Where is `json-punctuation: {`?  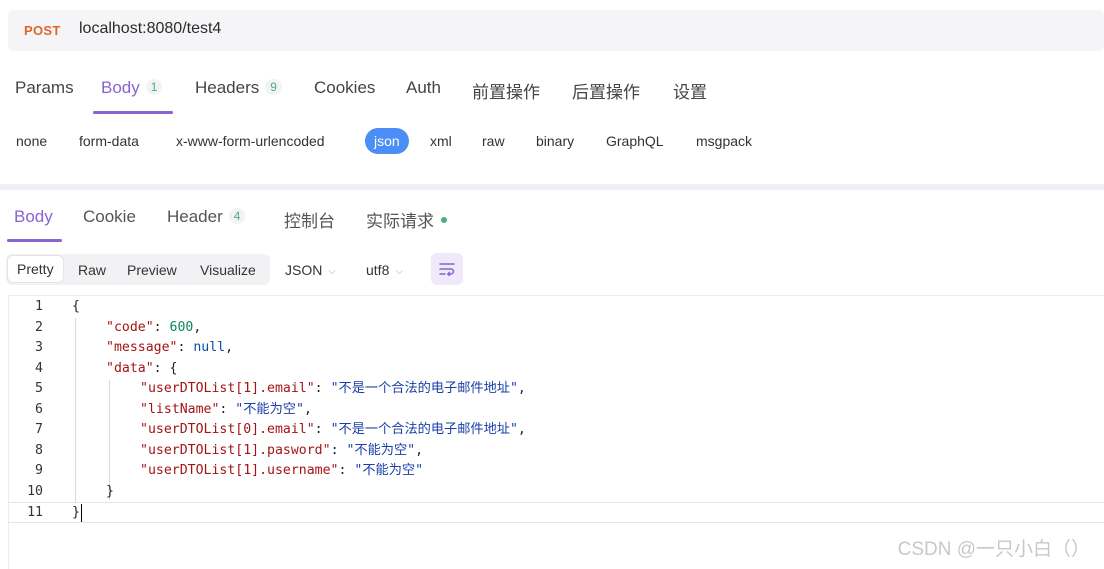 json-punctuation: { is located at coordinates (76, 306).